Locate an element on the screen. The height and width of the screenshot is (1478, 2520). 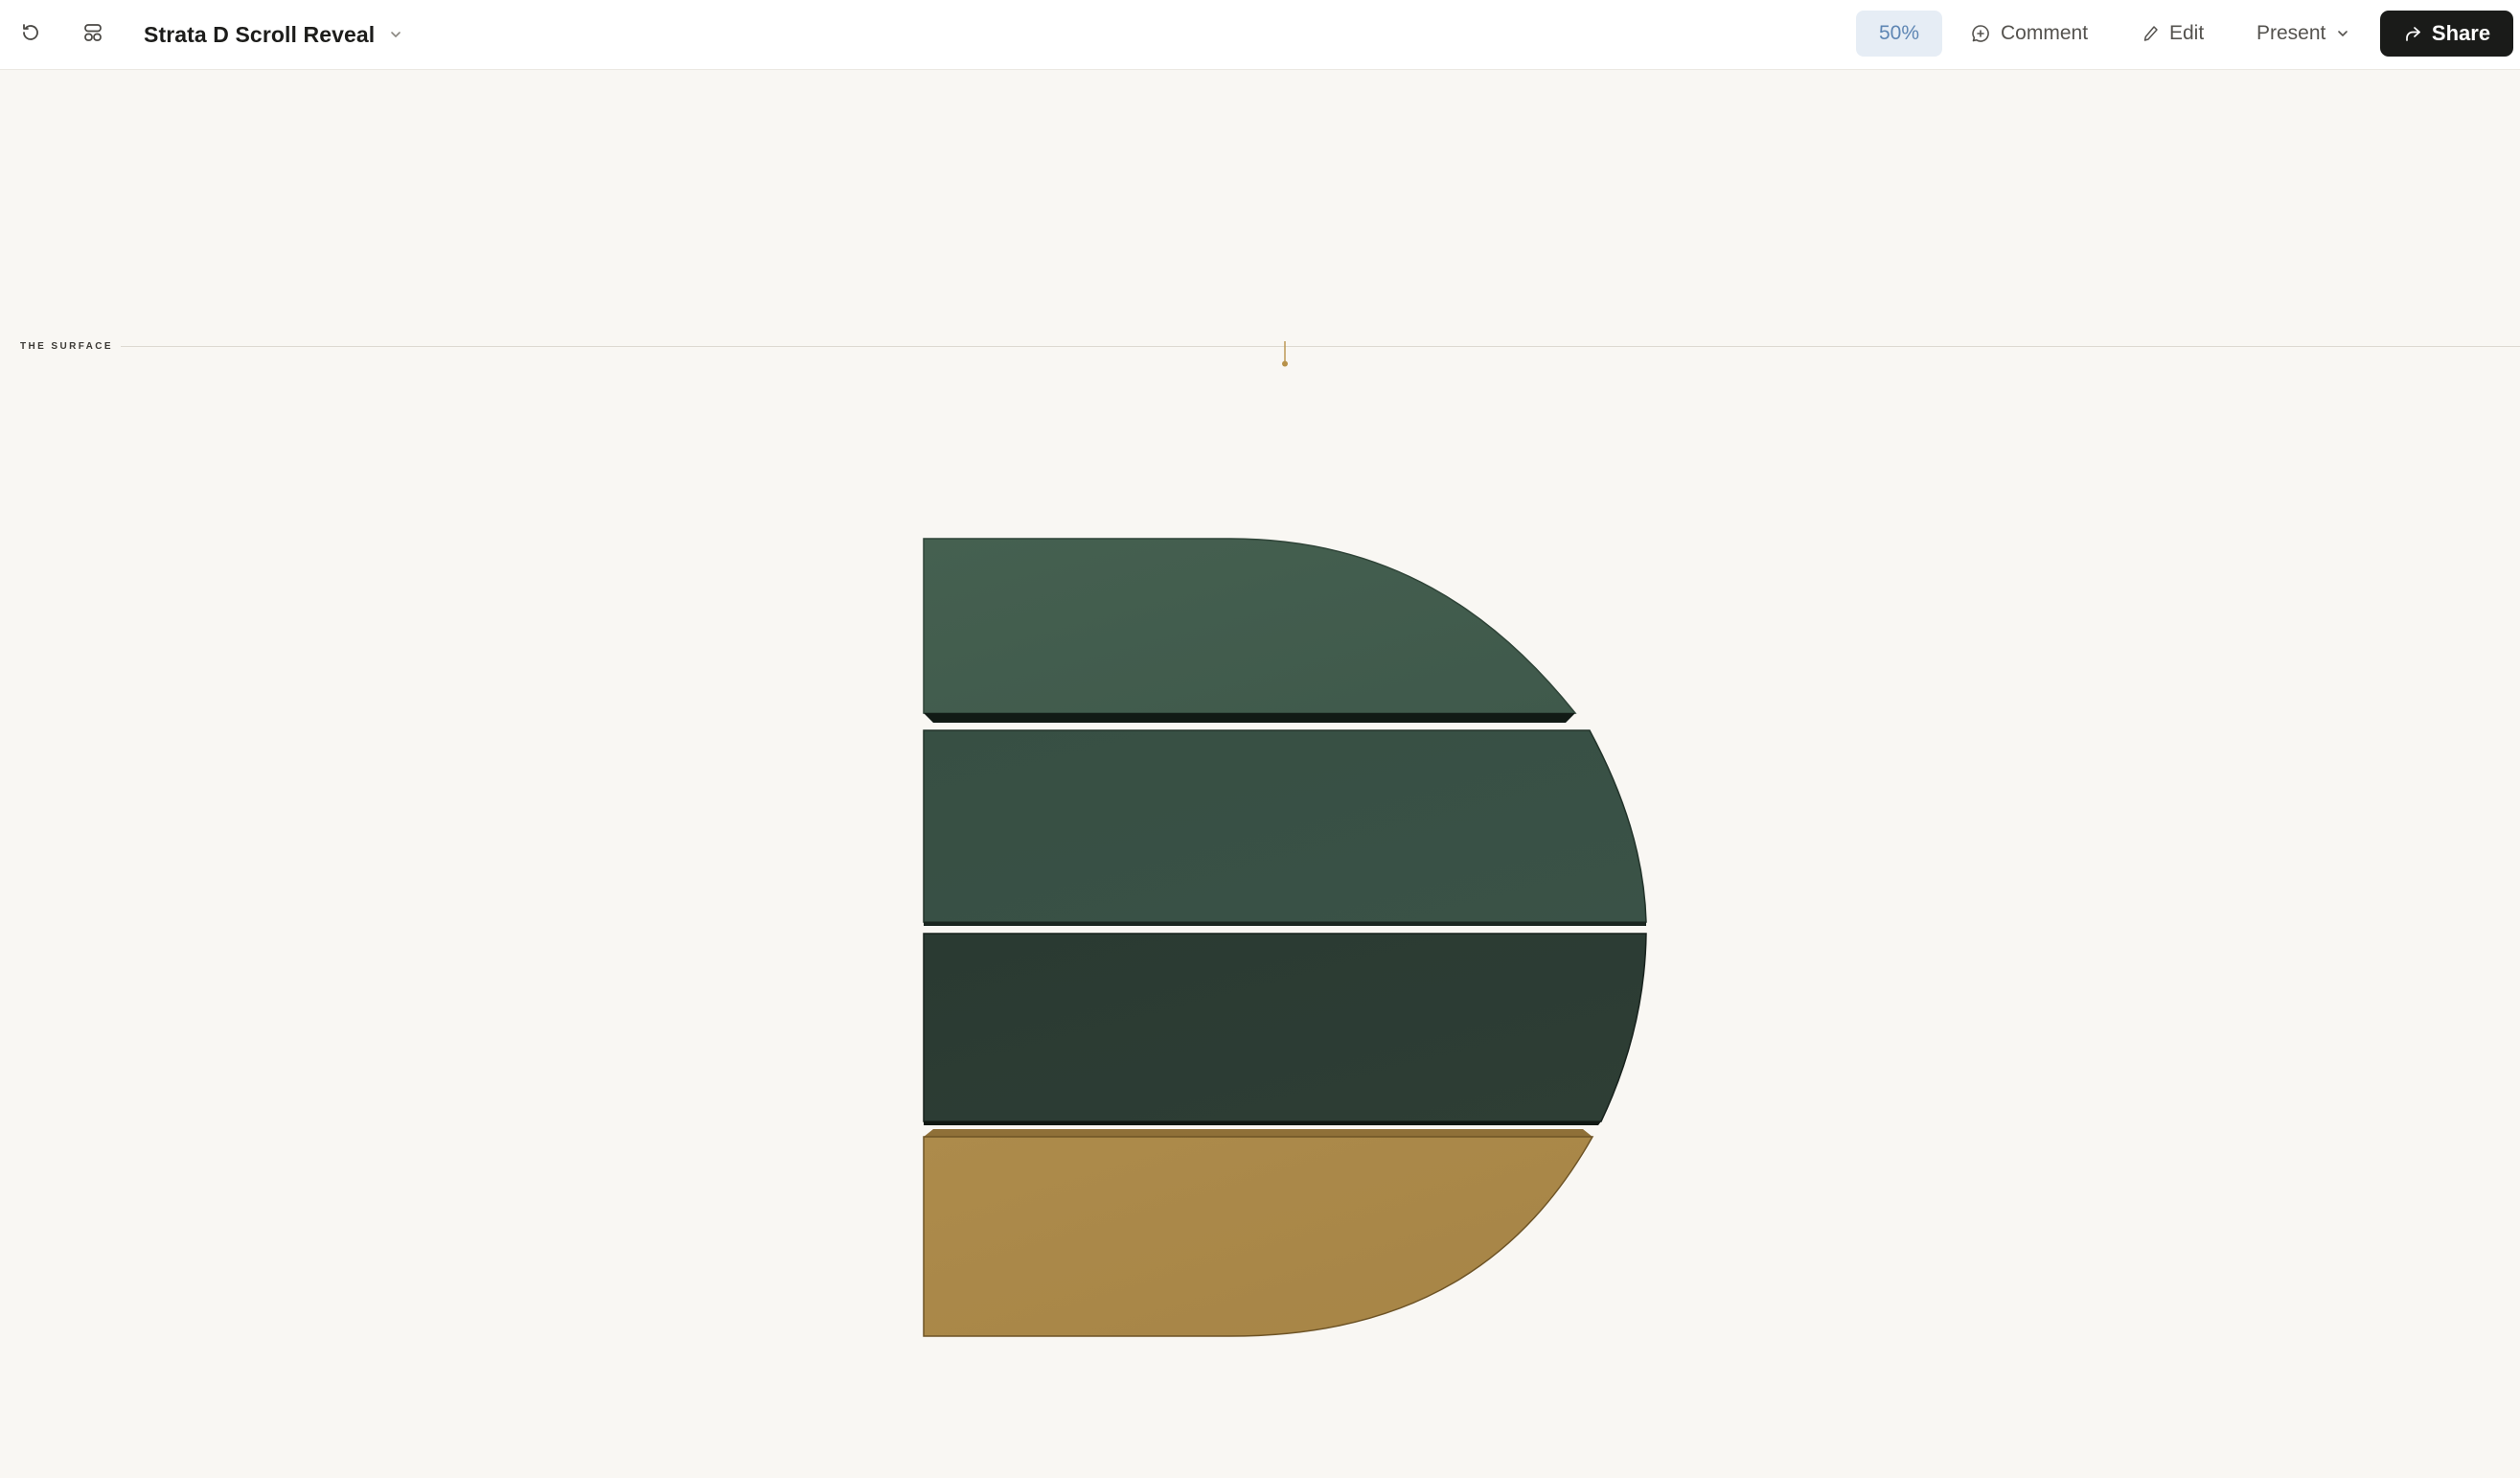
share-label: Share is located at coordinates (2461, 33).